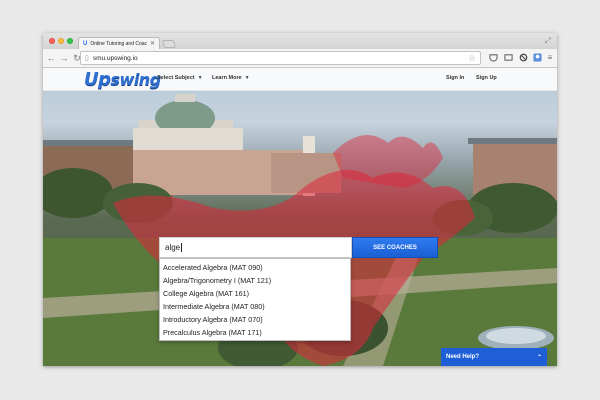  Describe the element at coordinates (395, 247) in the screenshot. I see `see-coaches-button: SEE COACHES` at that location.